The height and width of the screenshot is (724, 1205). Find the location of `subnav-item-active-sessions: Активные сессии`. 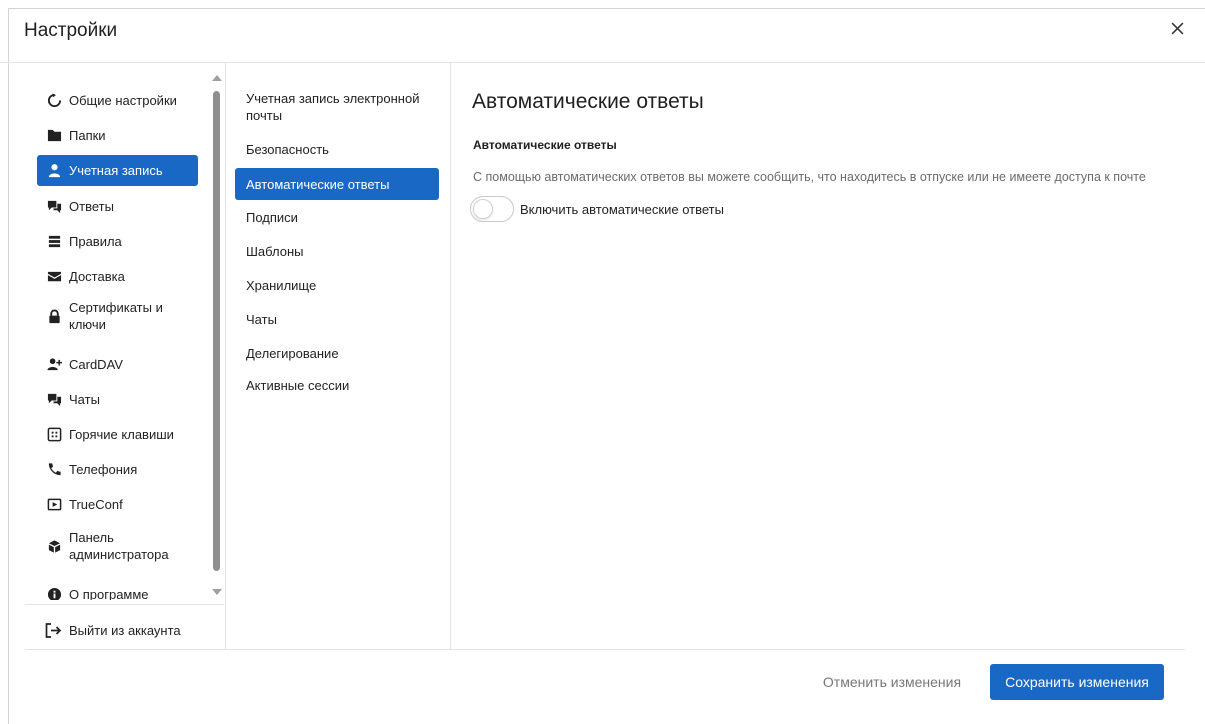

subnav-item-active-sessions: Активные сессии is located at coordinates (337, 385).